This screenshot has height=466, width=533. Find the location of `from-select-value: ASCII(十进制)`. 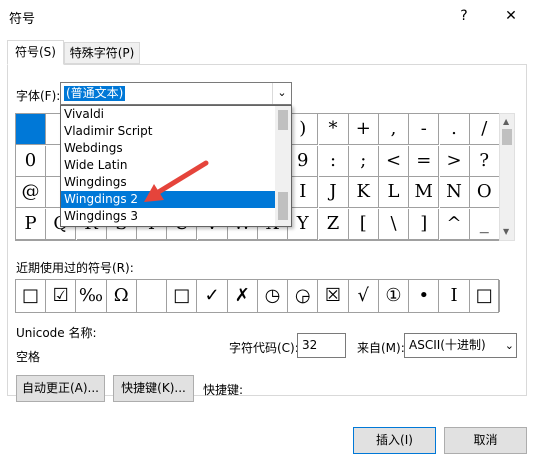

from-select-value: ASCII(十进制) is located at coordinates (447, 345).